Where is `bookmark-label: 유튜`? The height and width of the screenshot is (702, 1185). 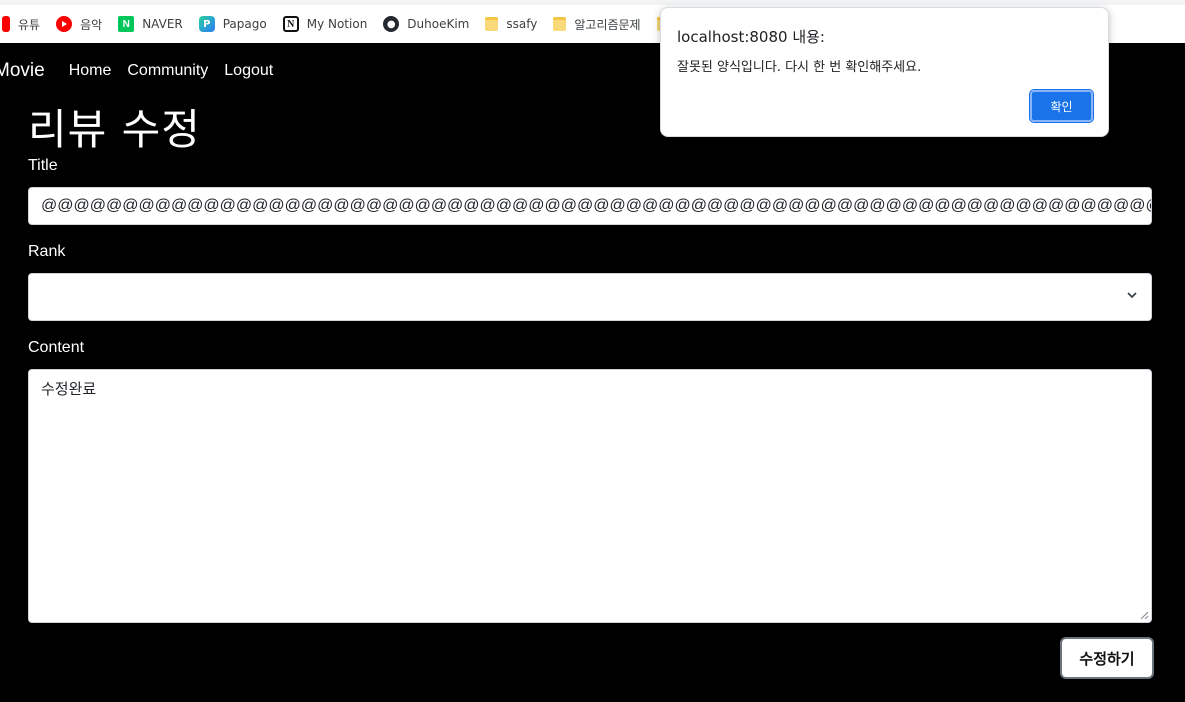 bookmark-label: 유튜 is located at coordinates (29, 24).